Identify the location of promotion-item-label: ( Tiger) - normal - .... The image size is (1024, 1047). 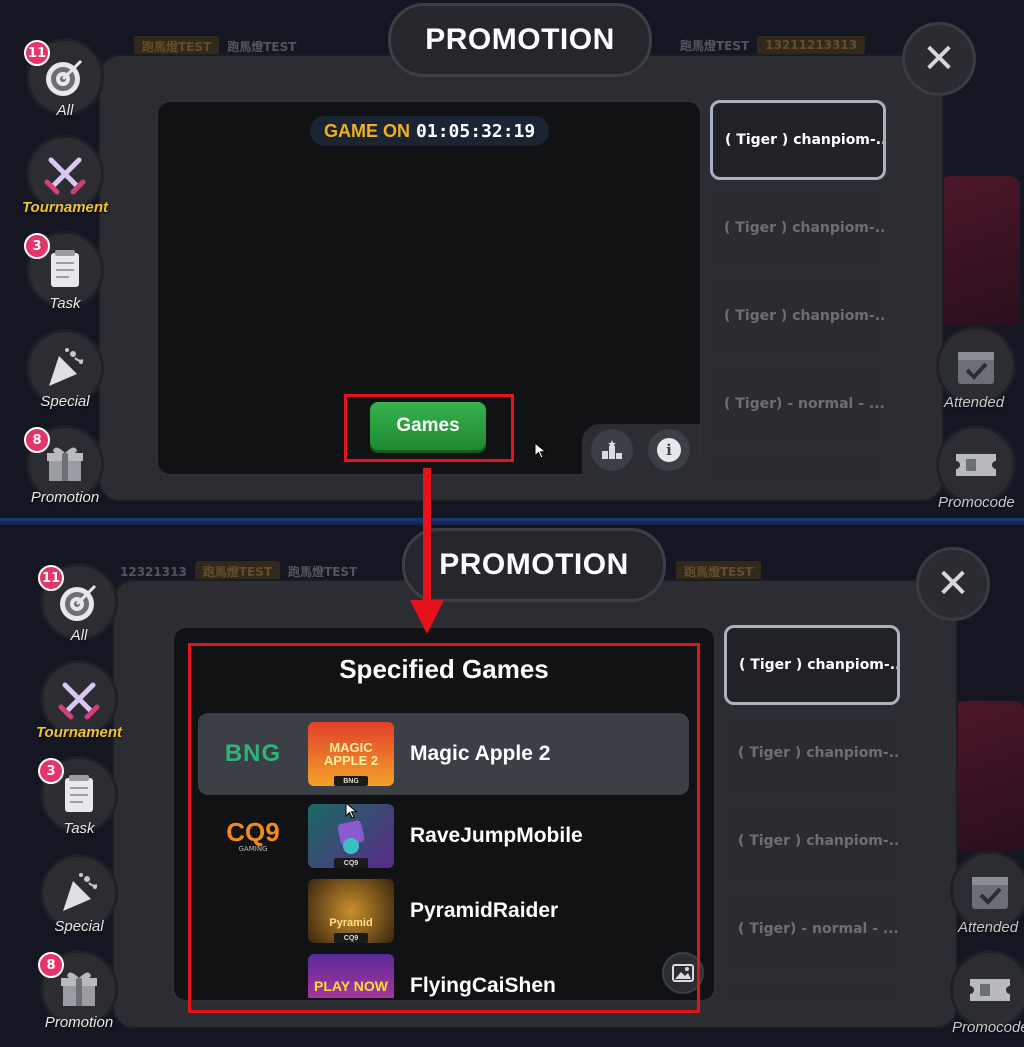
(804, 404).